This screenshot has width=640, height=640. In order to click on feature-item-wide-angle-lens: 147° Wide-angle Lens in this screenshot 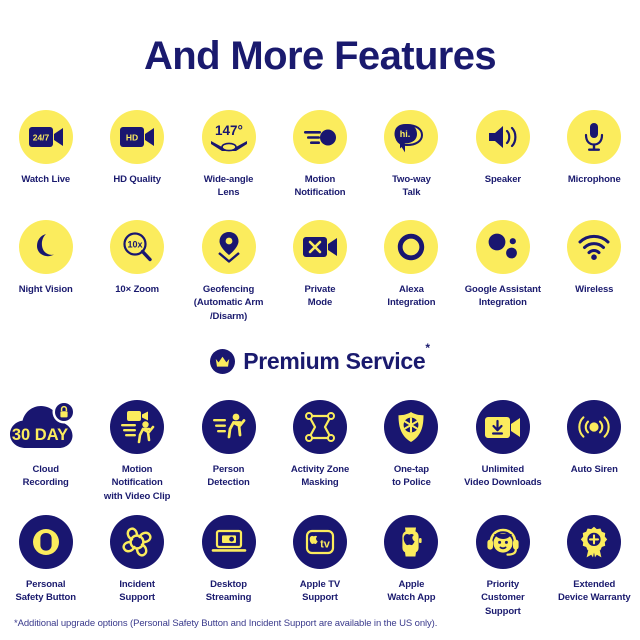, I will do `click(228, 155)`.